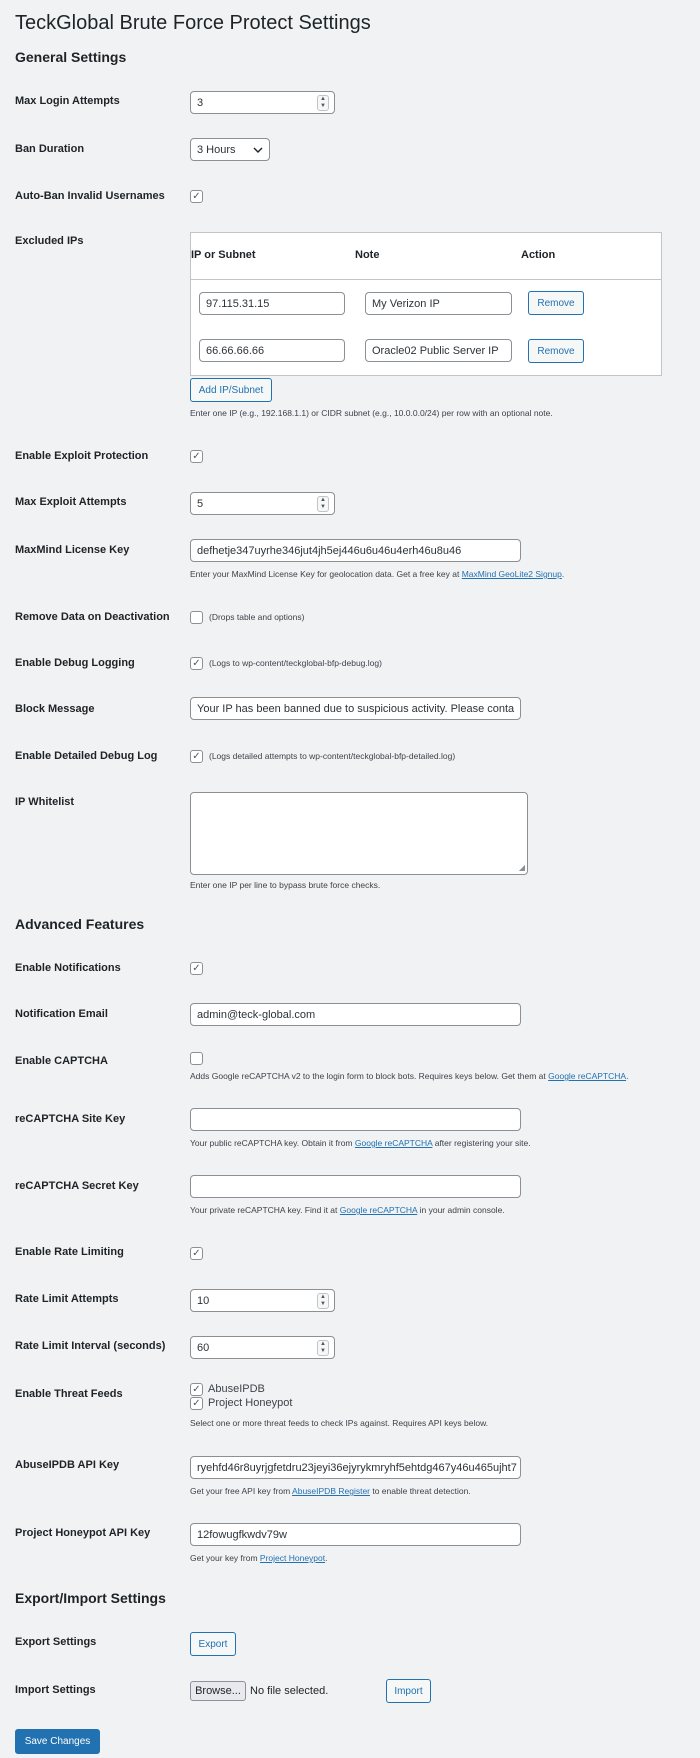  I want to click on export-settings-label: Export Settings, so click(56, 1642).